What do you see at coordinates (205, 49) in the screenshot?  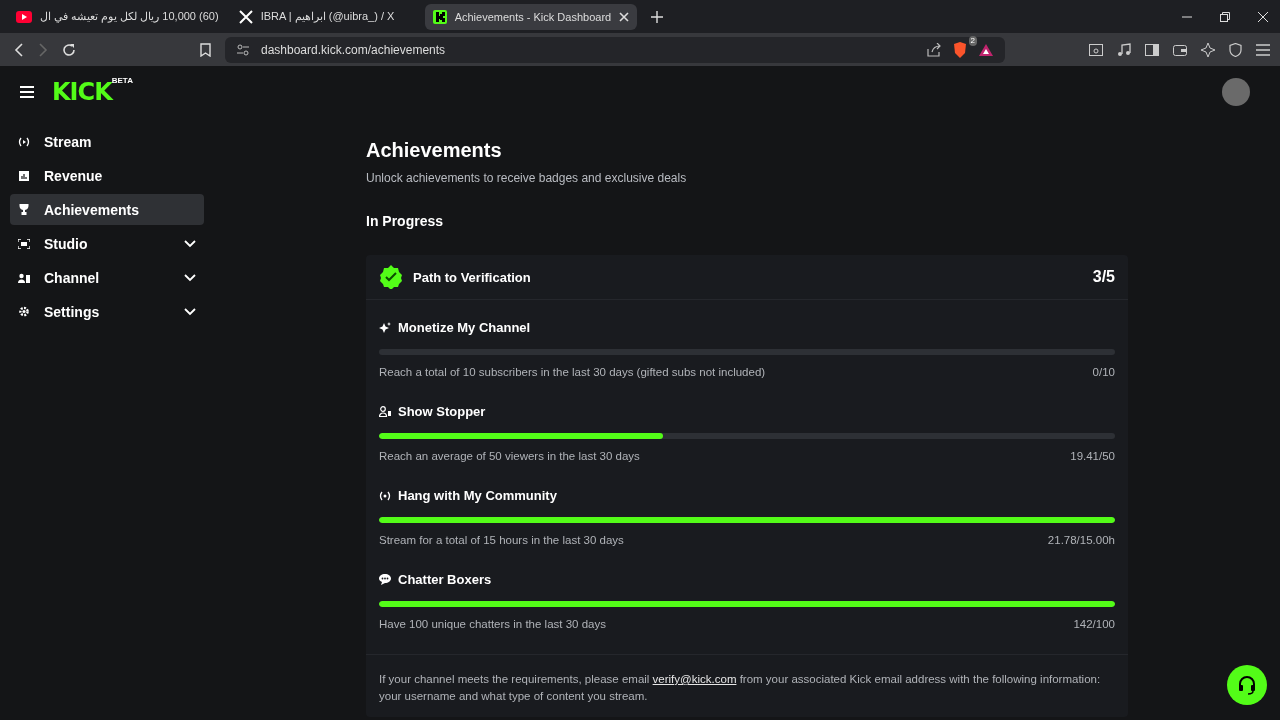 I see `bookmark-icon` at bounding box center [205, 49].